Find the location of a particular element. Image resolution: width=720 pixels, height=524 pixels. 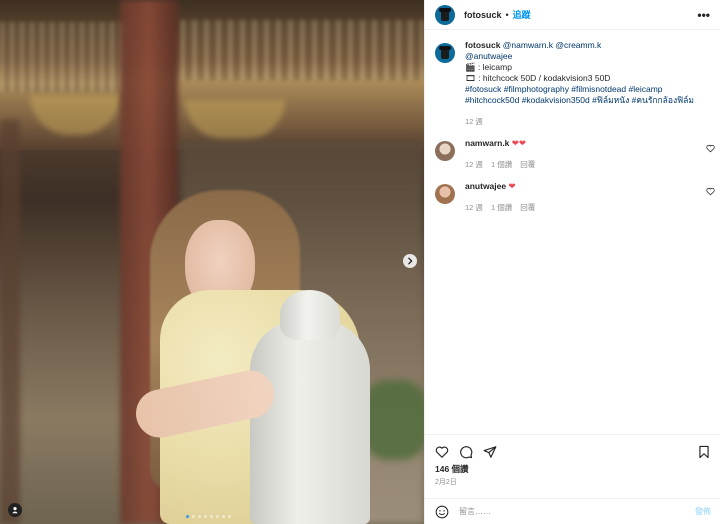

user-icon is located at coordinates (15, 510).